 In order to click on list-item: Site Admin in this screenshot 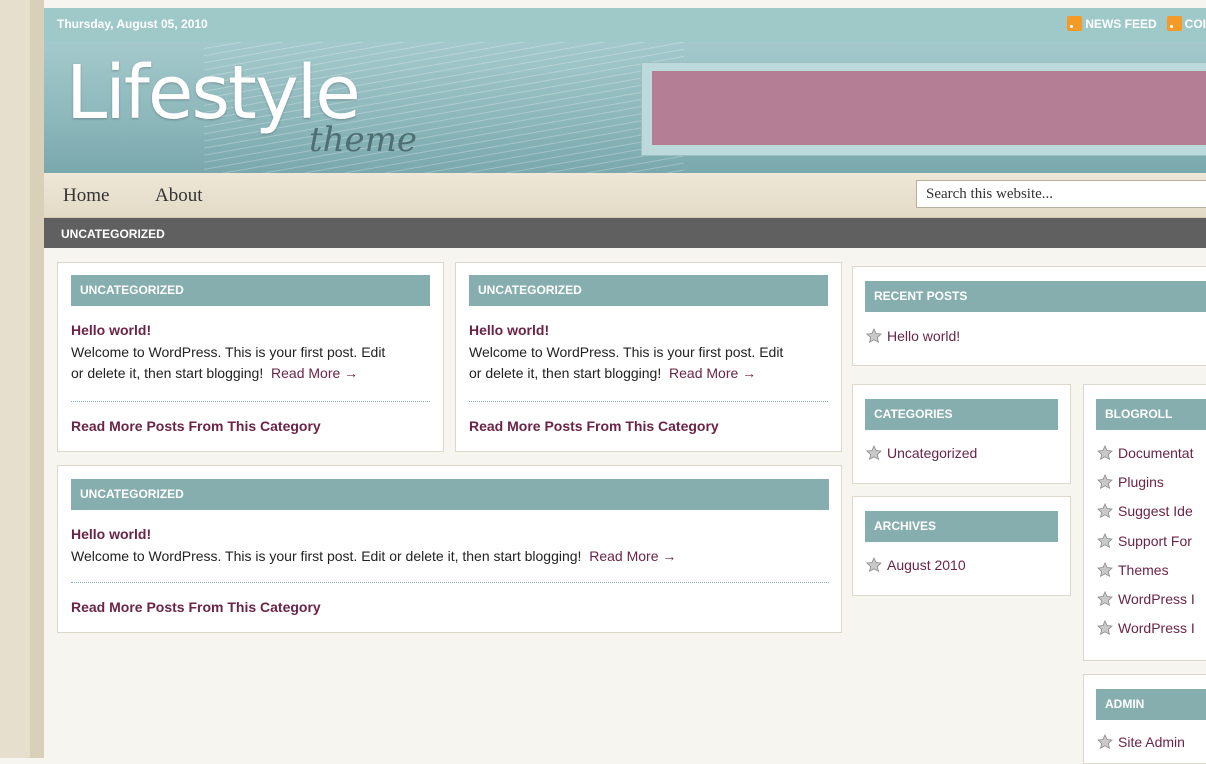, I will do `click(1141, 746)`.